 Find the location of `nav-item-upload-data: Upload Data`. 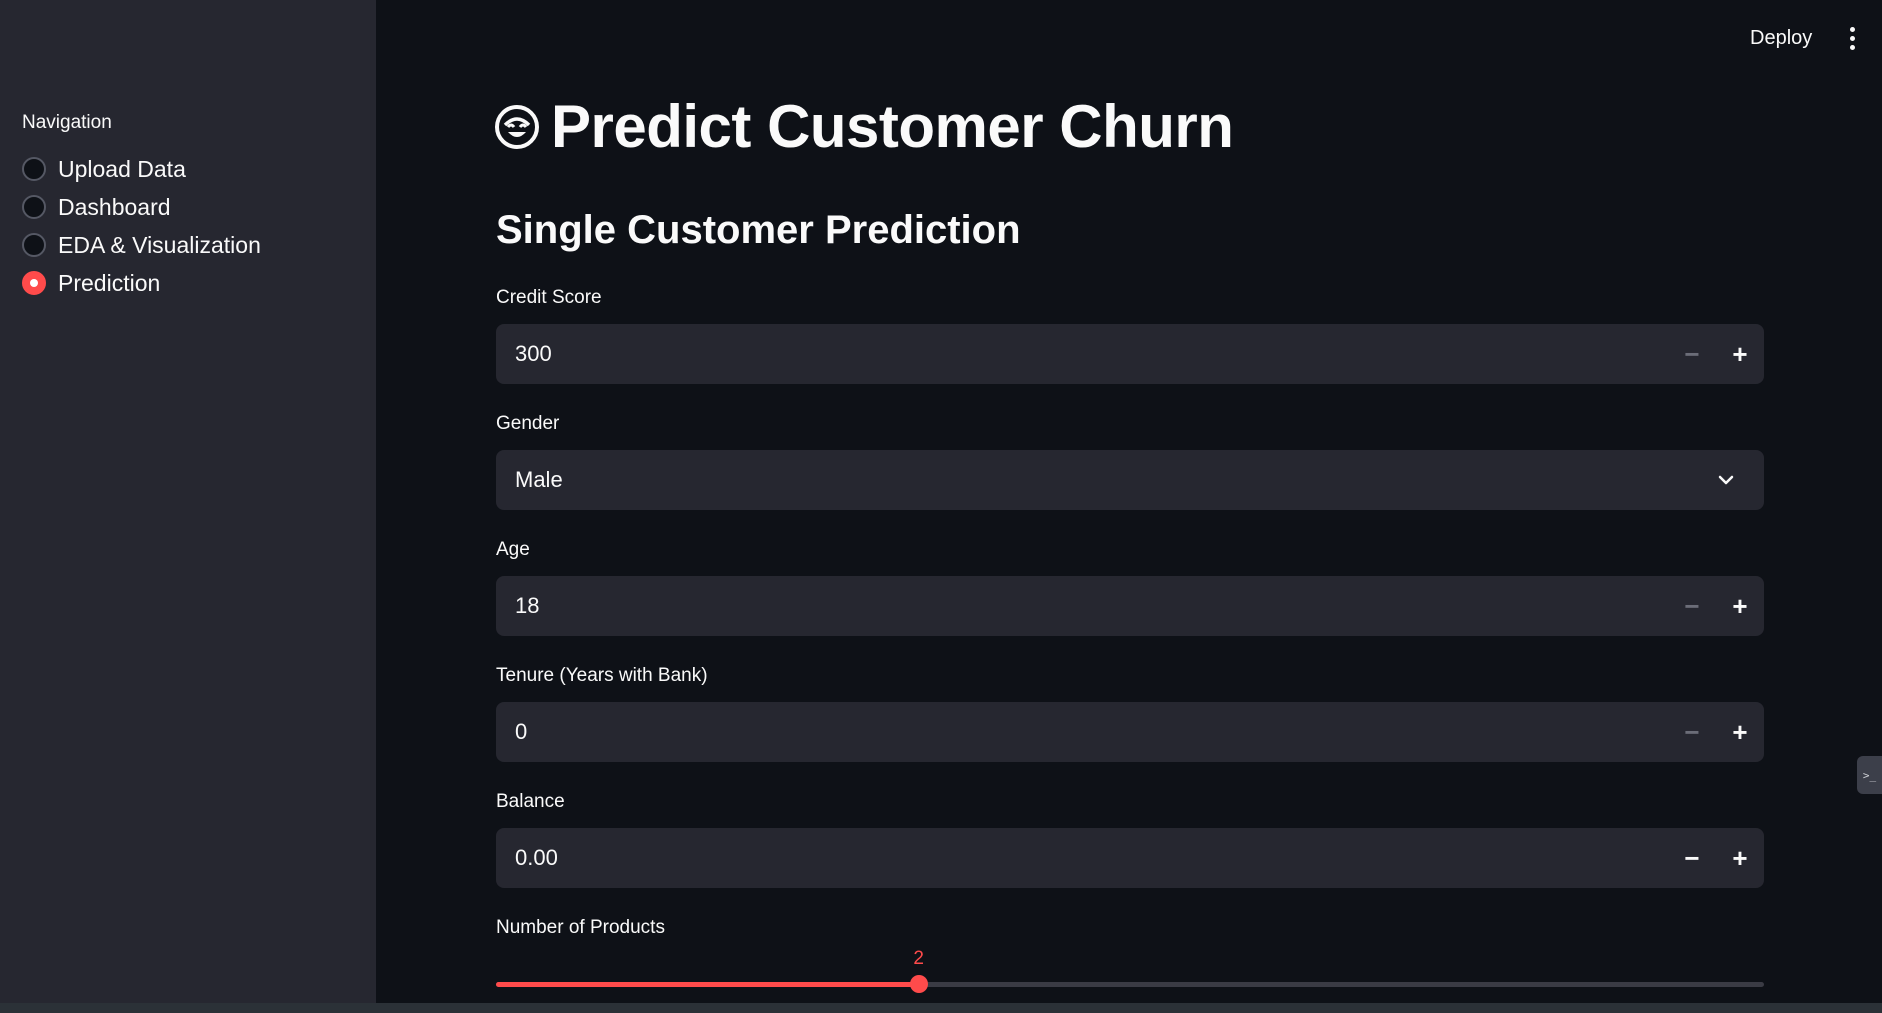

nav-item-upload-data: Upload Data is located at coordinates (141, 169).